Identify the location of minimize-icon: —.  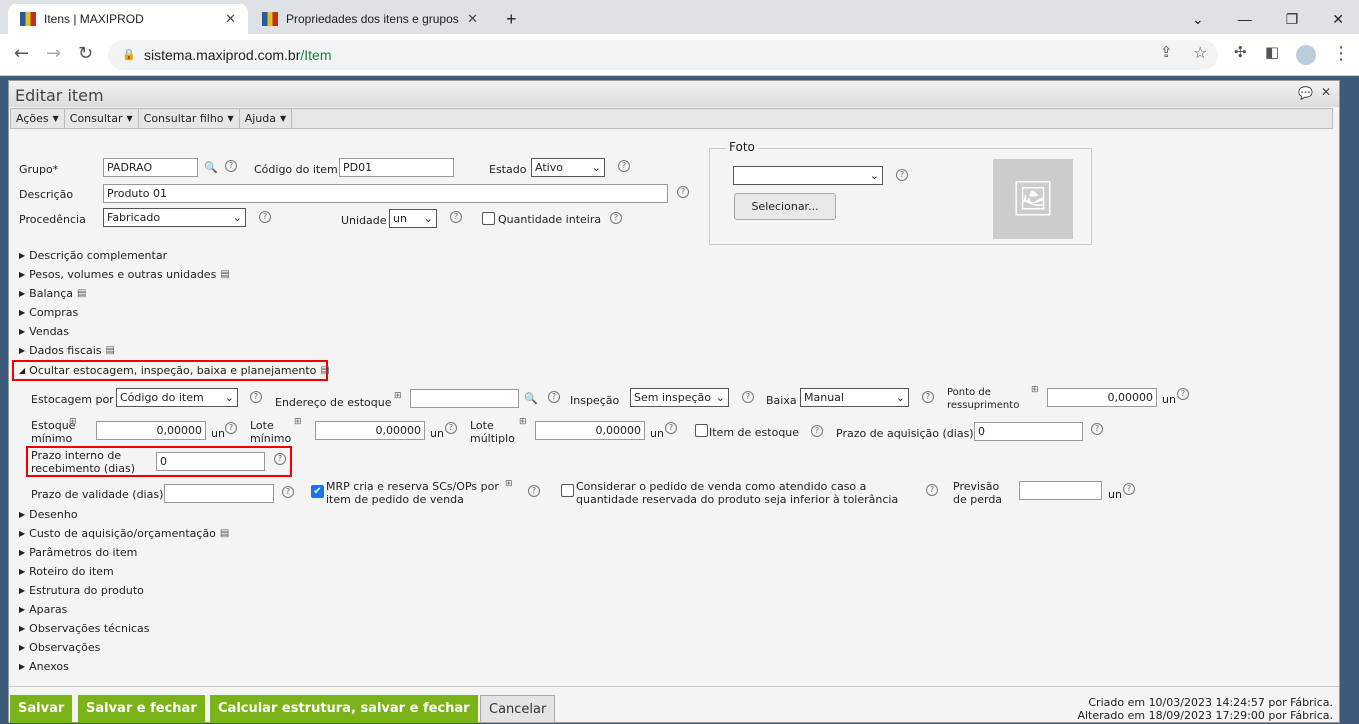
(1245, 19).